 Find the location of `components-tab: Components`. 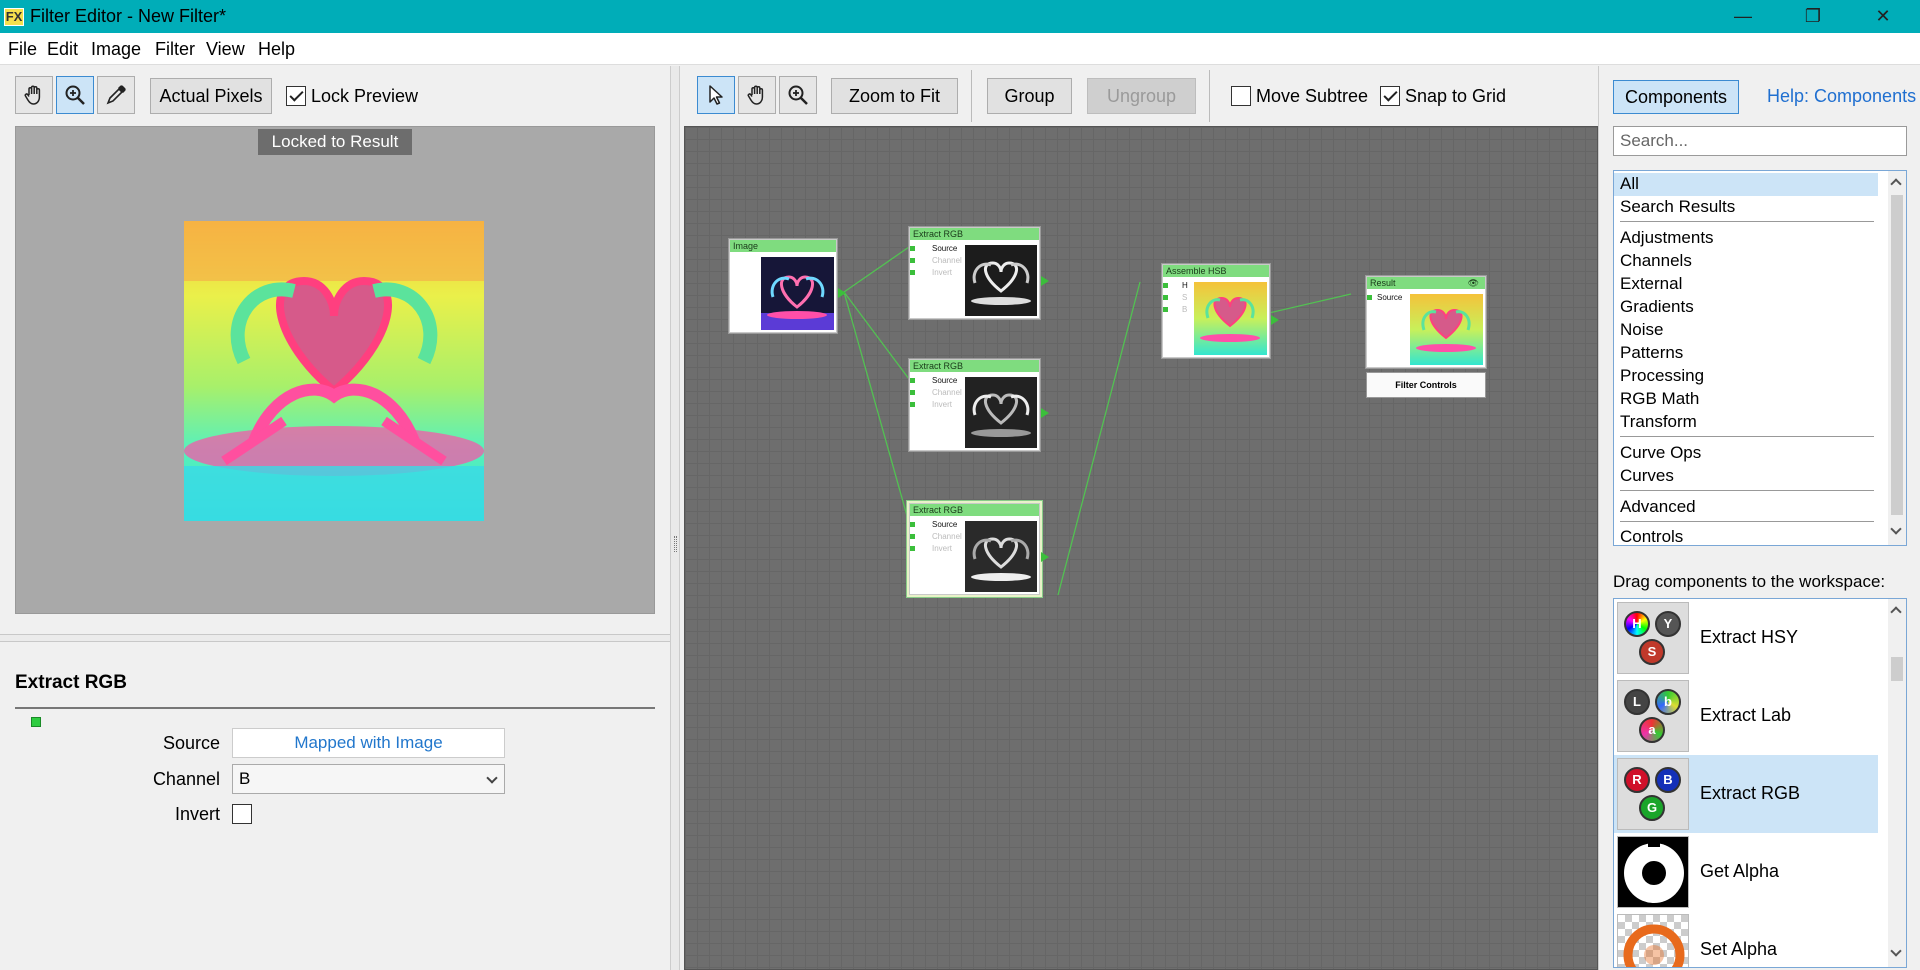

components-tab: Components is located at coordinates (1676, 97).